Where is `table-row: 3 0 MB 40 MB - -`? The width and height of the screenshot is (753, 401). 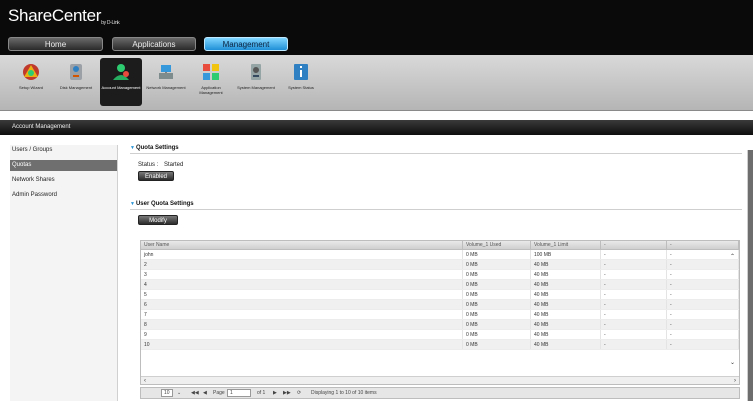
table-row: 3 0 MB 40 MB - - is located at coordinates (440, 275).